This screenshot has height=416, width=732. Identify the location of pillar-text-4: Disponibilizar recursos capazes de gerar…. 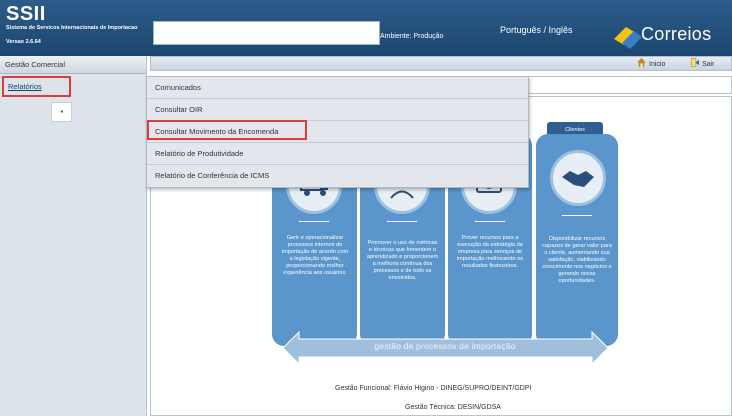
(577, 260).